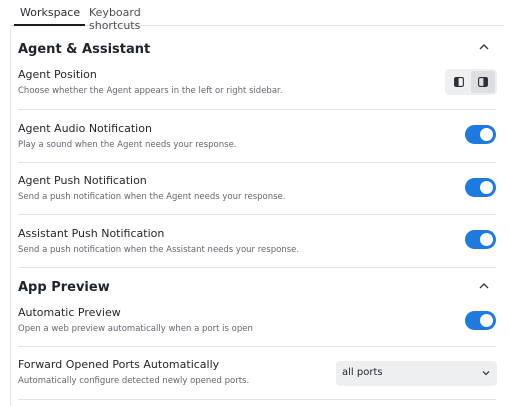  I want to click on forward-ports-label: Forward Opened Ports Automatically, so click(119, 364).